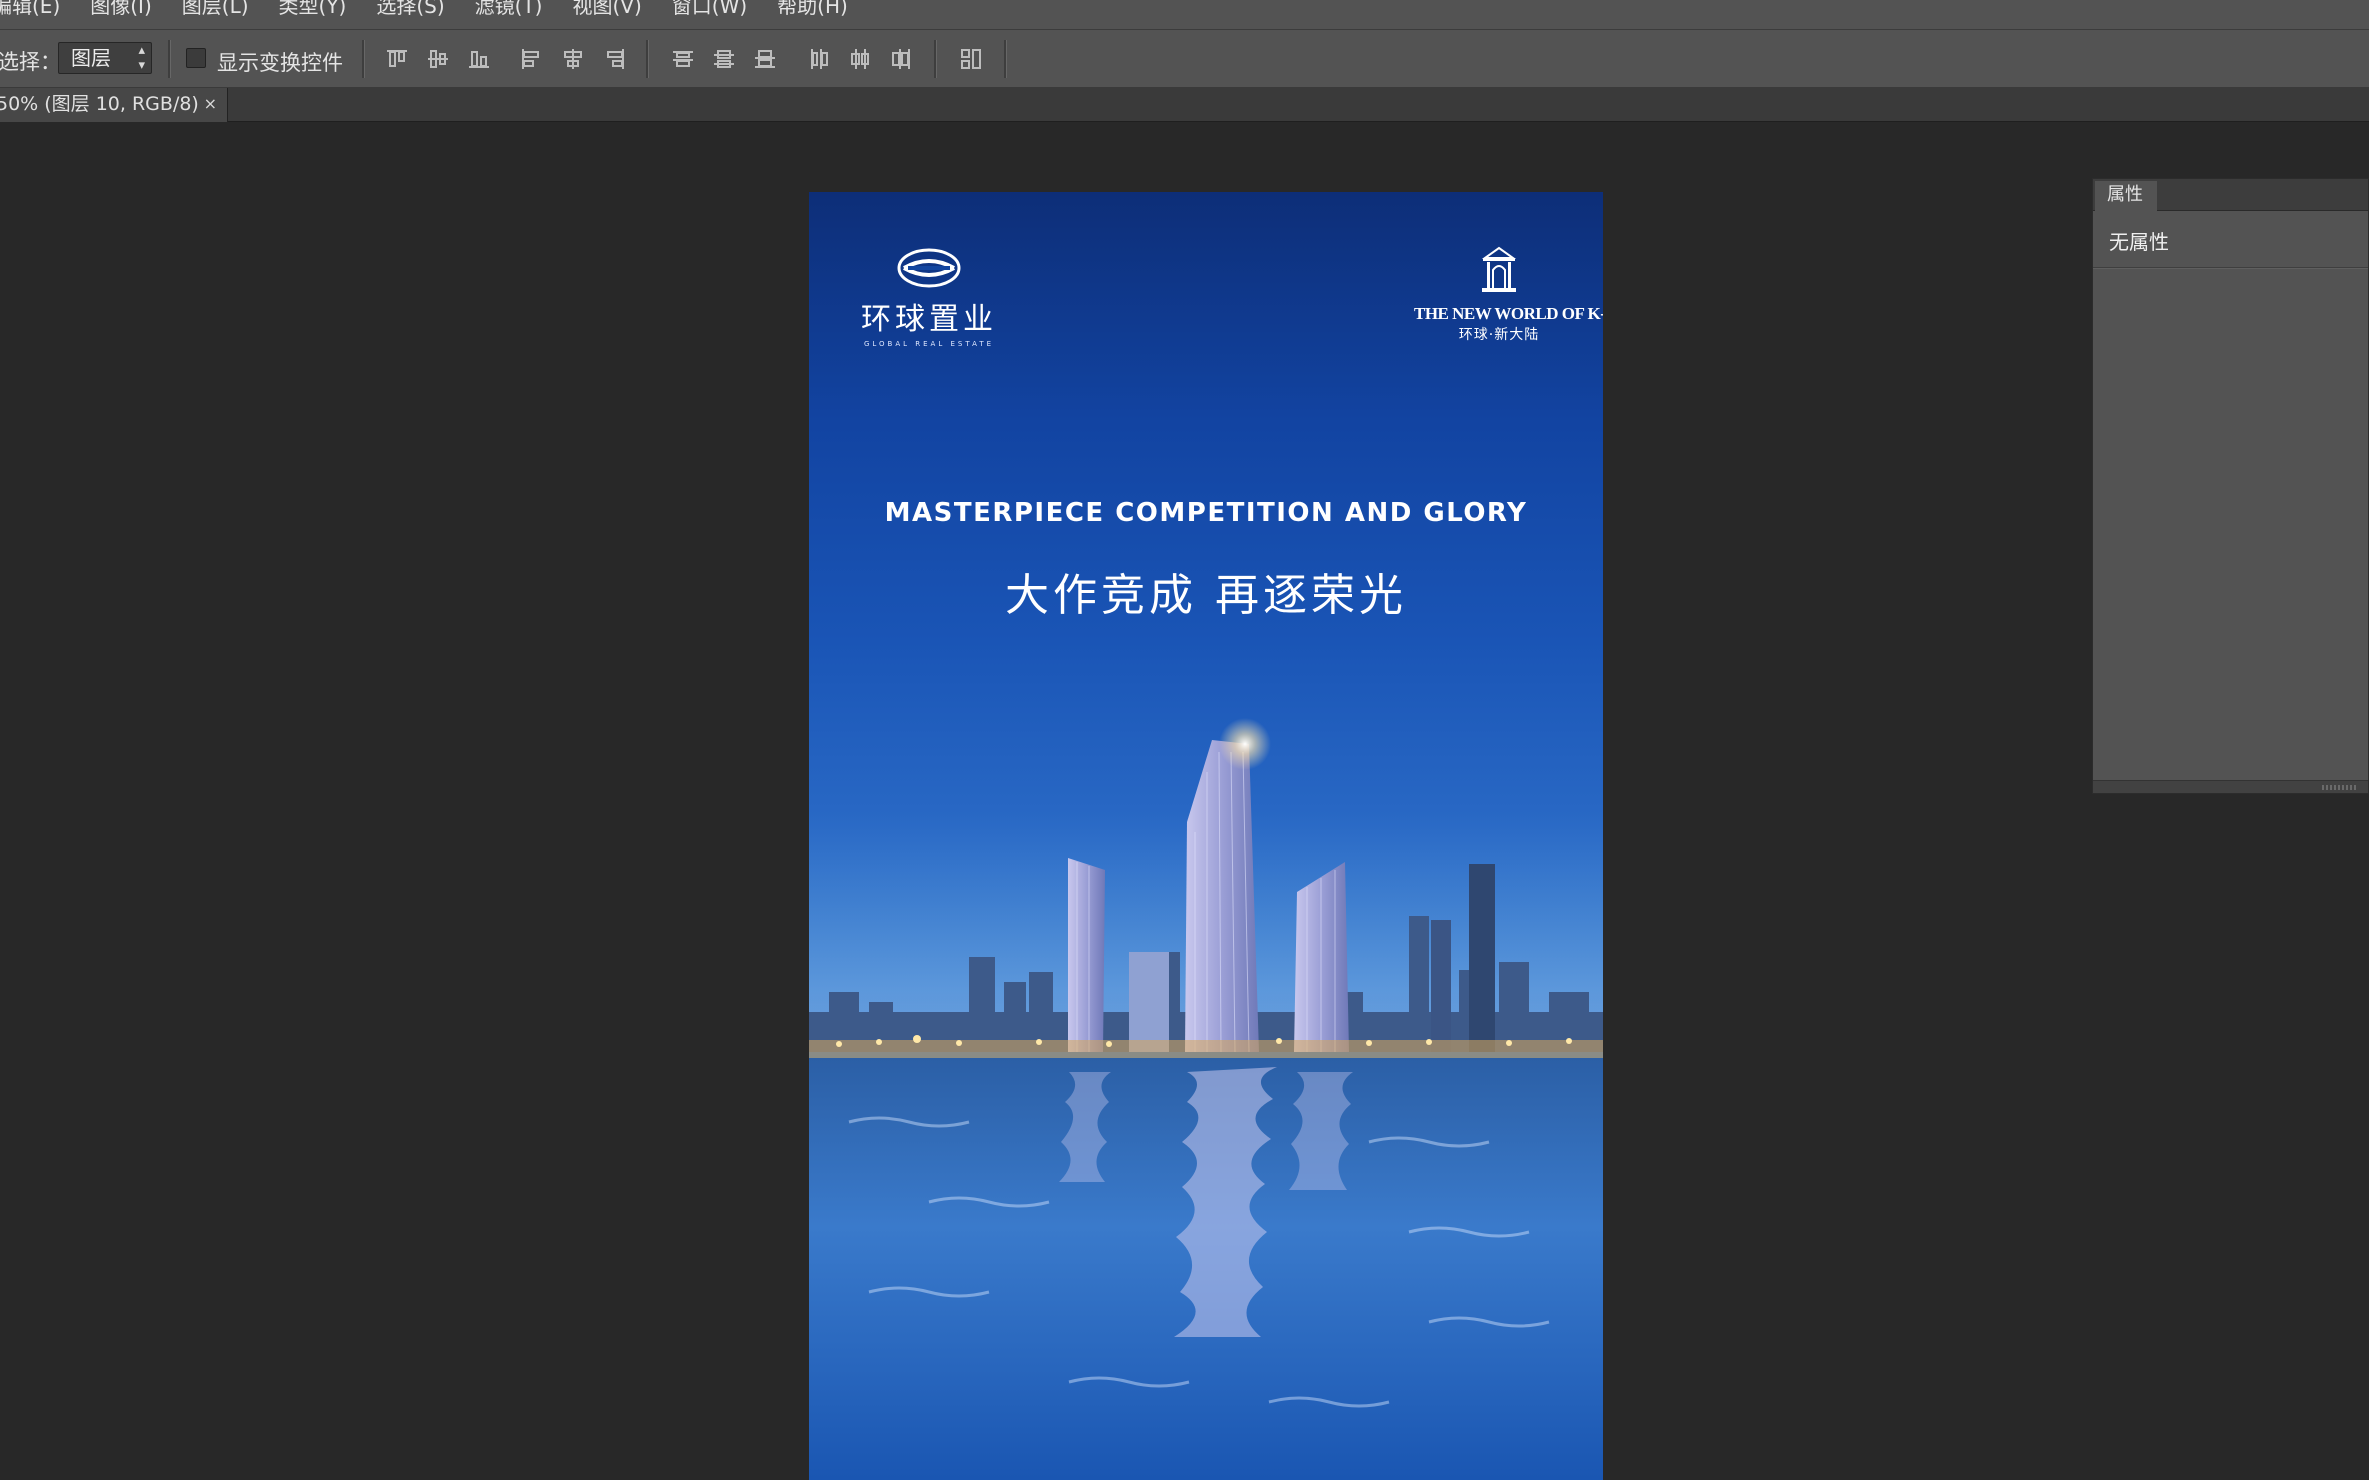  Describe the element at coordinates (196, 58) in the screenshot. I see `show-transform-checkbox` at that location.